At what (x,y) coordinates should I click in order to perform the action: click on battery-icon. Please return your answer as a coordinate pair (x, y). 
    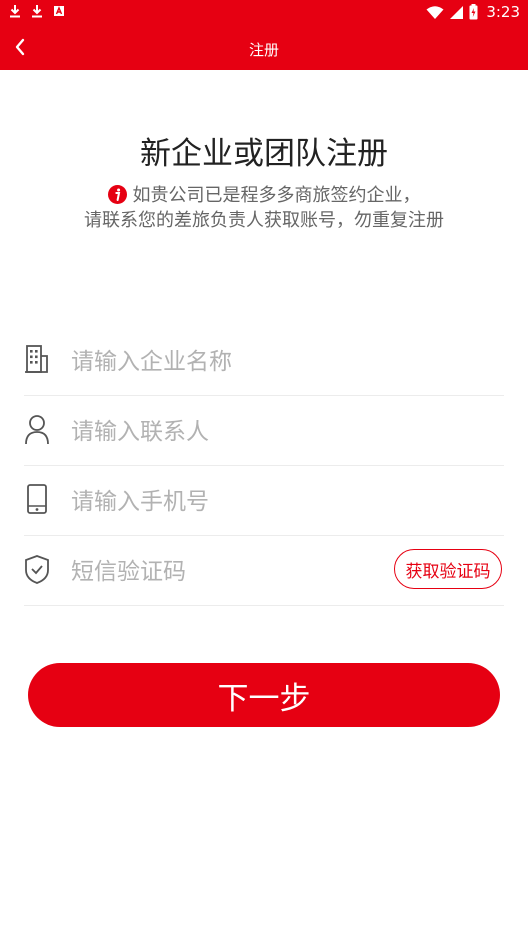
    Looking at the image, I should click on (473, 12).